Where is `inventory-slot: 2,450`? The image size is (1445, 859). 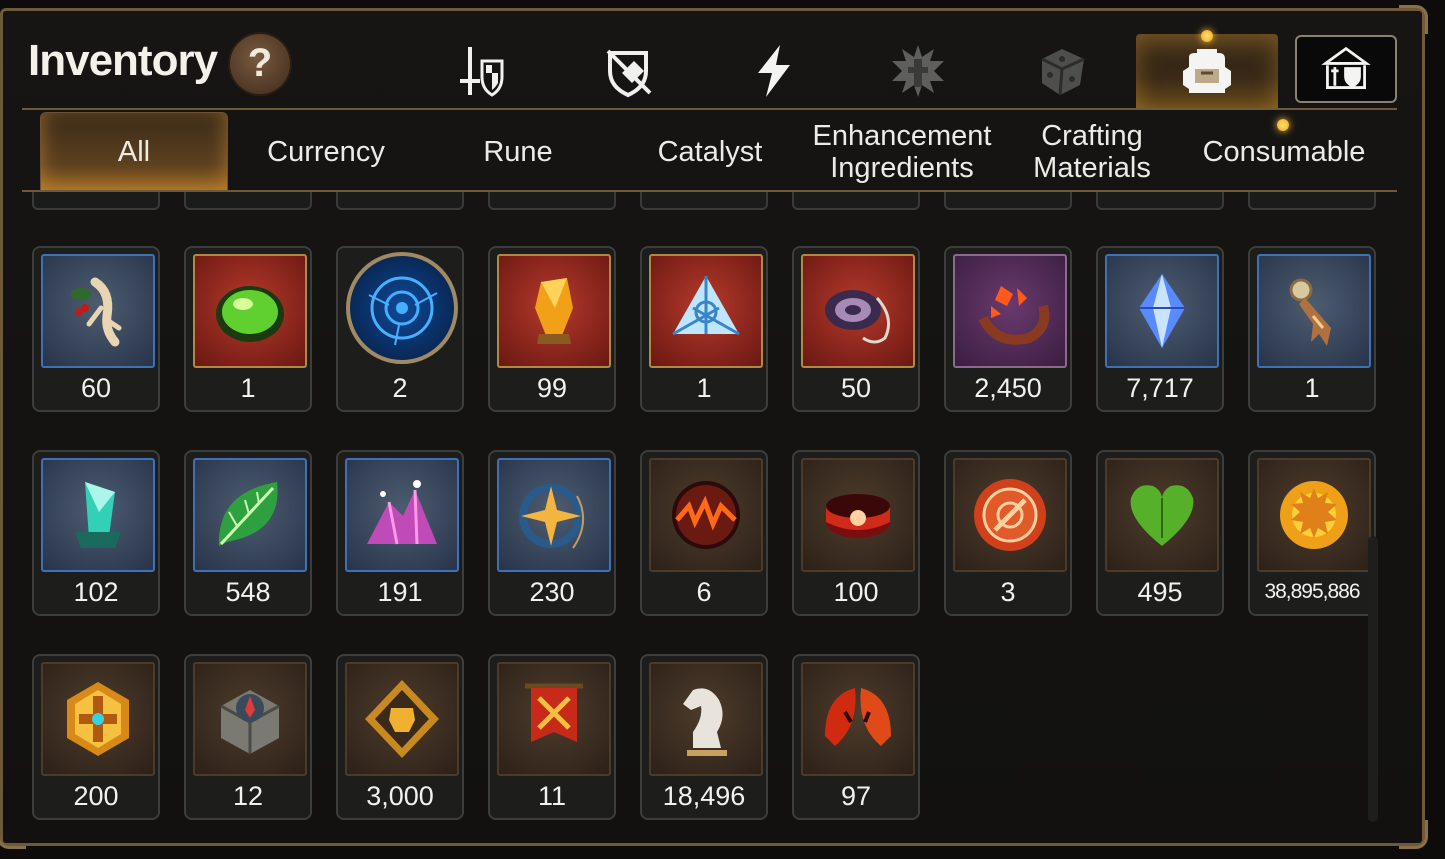
inventory-slot: 2,450 is located at coordinates (1008, 329).